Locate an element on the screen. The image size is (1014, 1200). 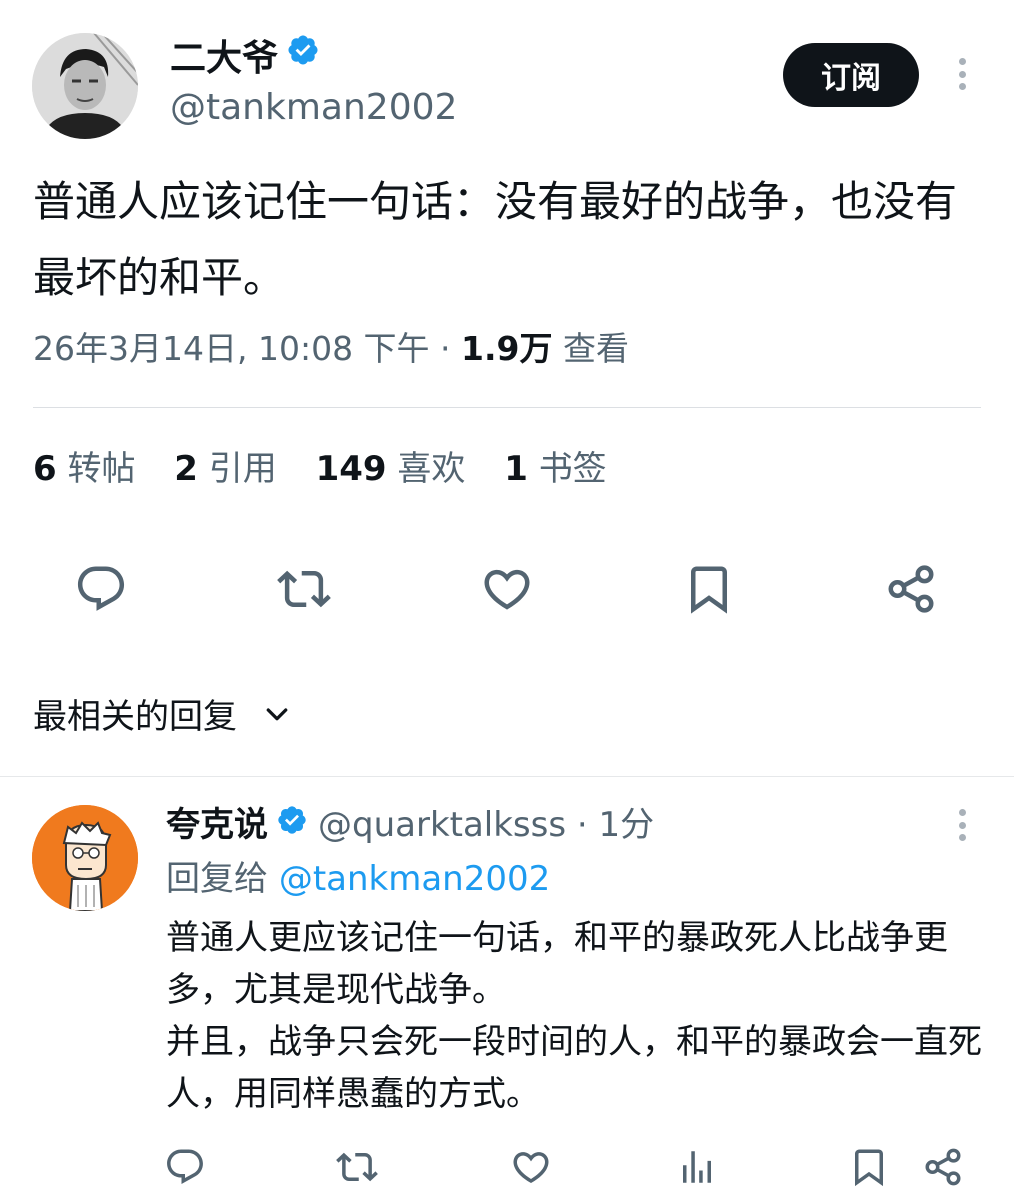
replies-sort-dropdown: 最相关的回复 is located at coordinates (162, 717).